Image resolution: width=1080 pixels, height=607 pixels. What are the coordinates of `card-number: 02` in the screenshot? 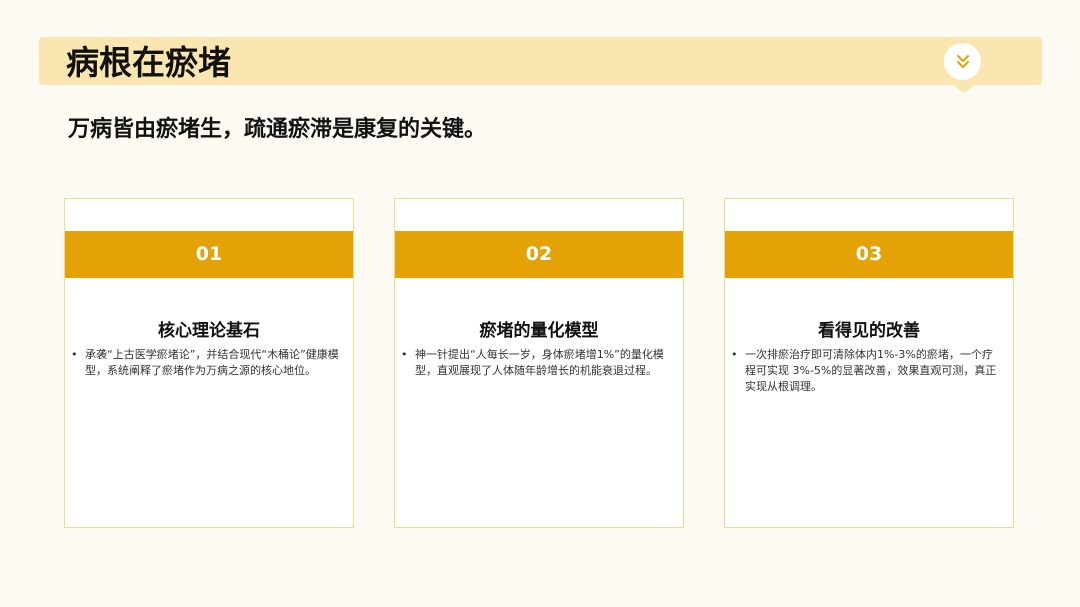 It's located at (539, 254).